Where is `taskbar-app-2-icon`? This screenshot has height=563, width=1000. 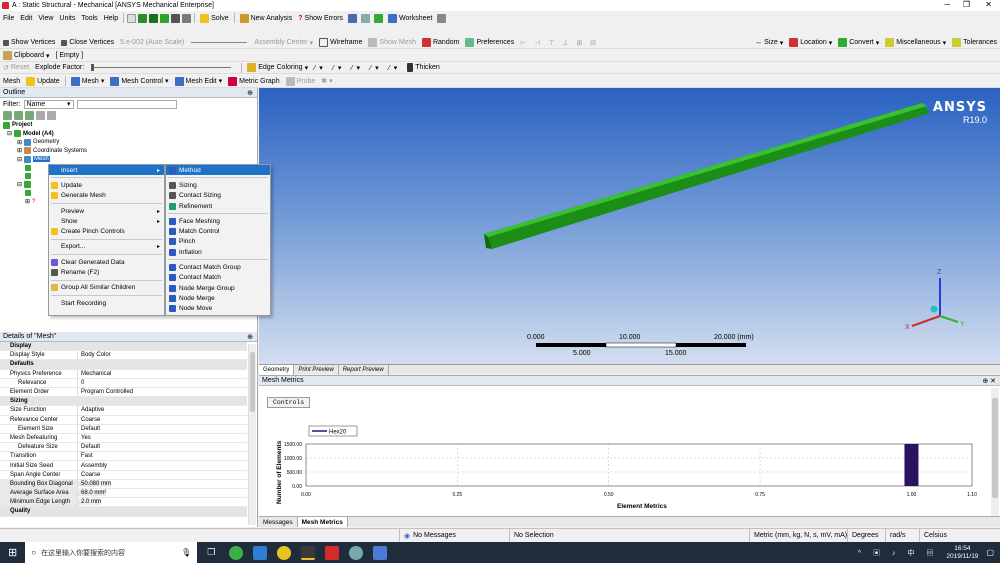
taskbar-app-2-icon is located at coordinates (260, 552).